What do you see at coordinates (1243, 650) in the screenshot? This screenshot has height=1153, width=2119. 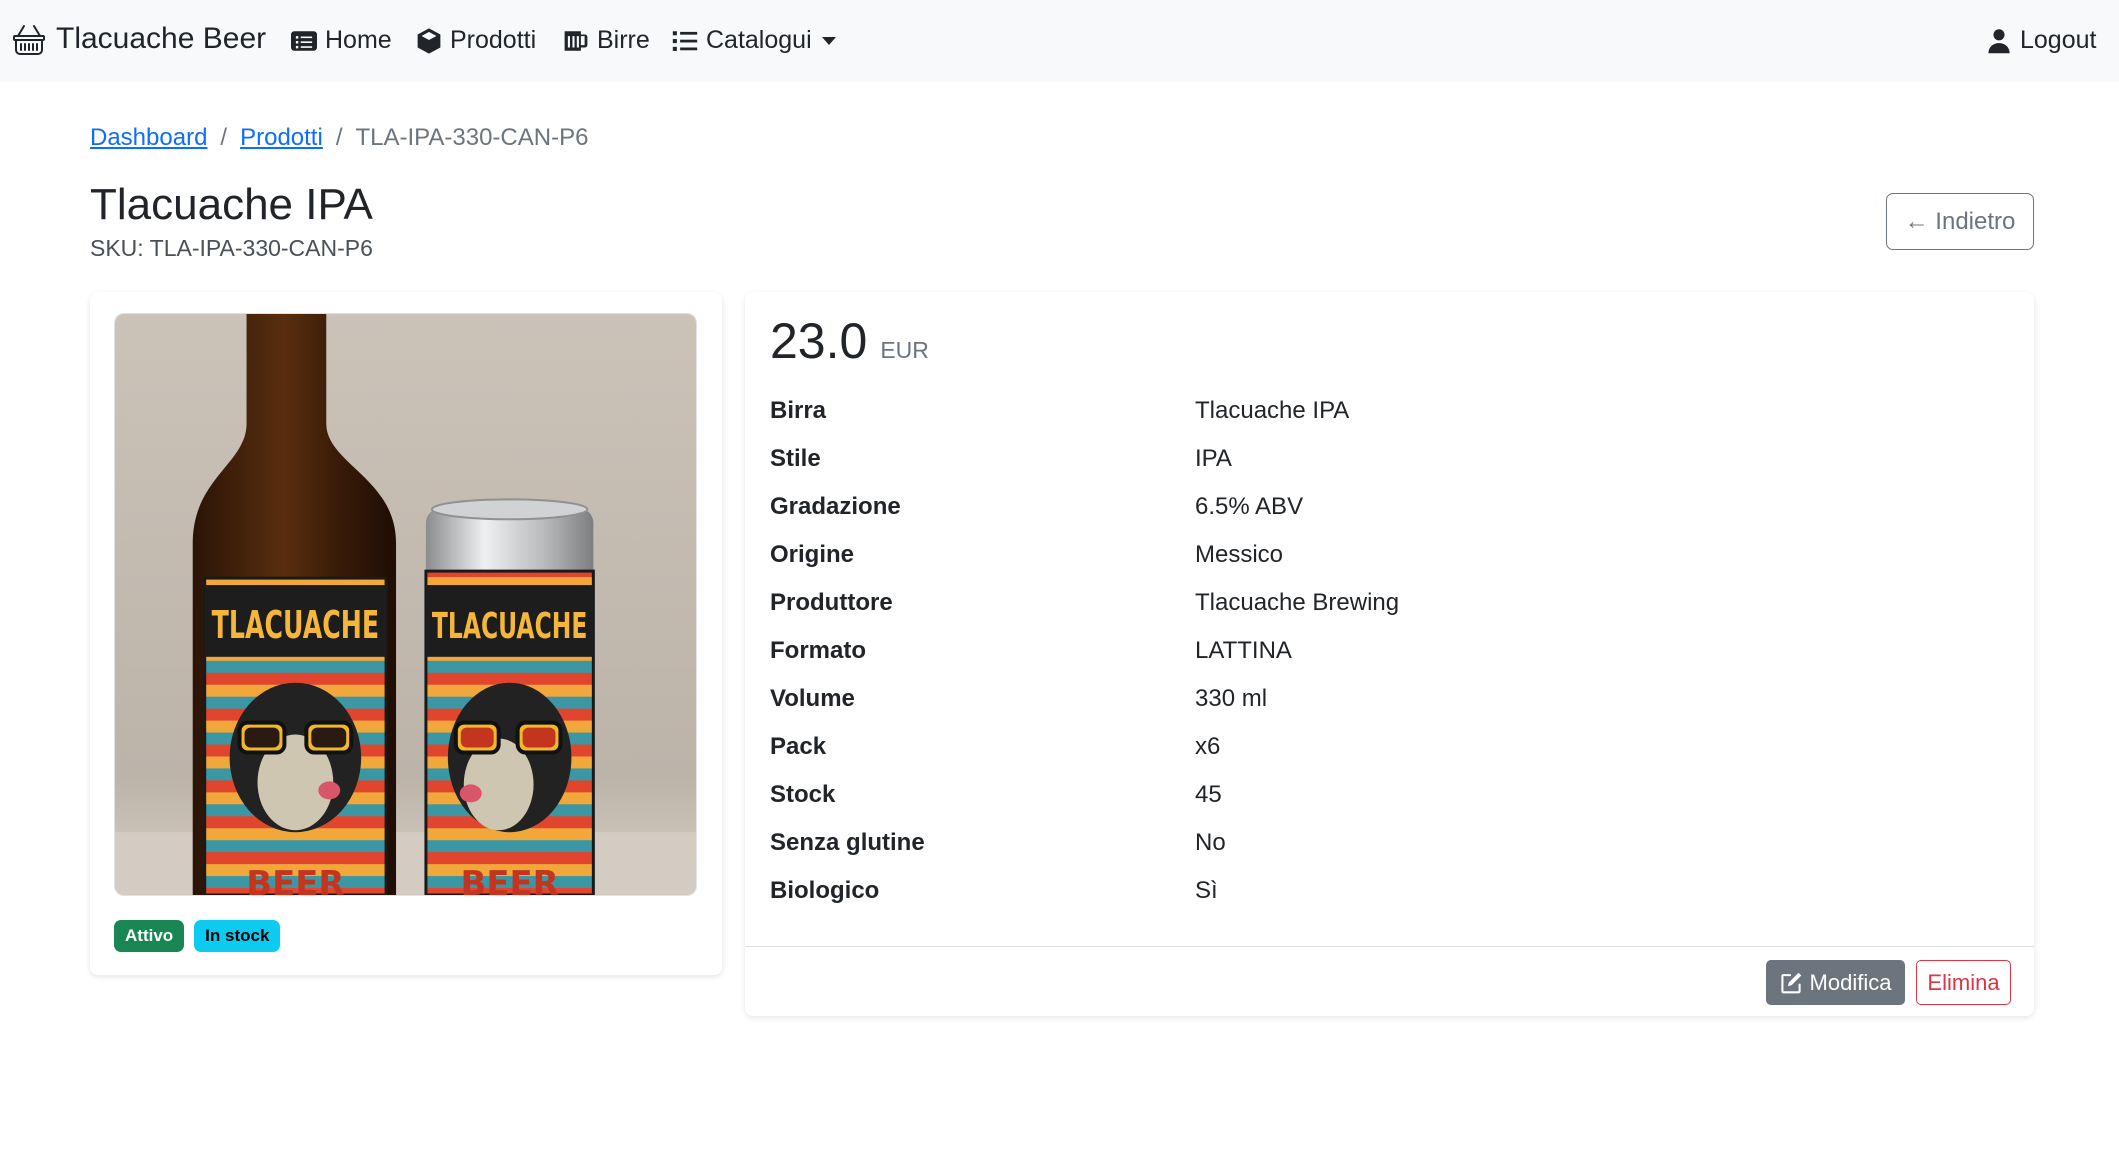 I see `spec-value: LATTINA` at bounding box center [1243, 650].